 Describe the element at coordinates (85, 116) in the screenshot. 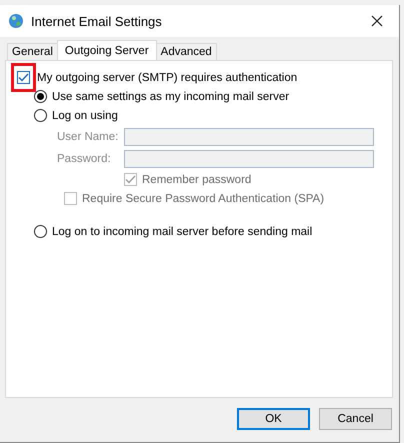

I see `radio-label: Log on using` at that location.